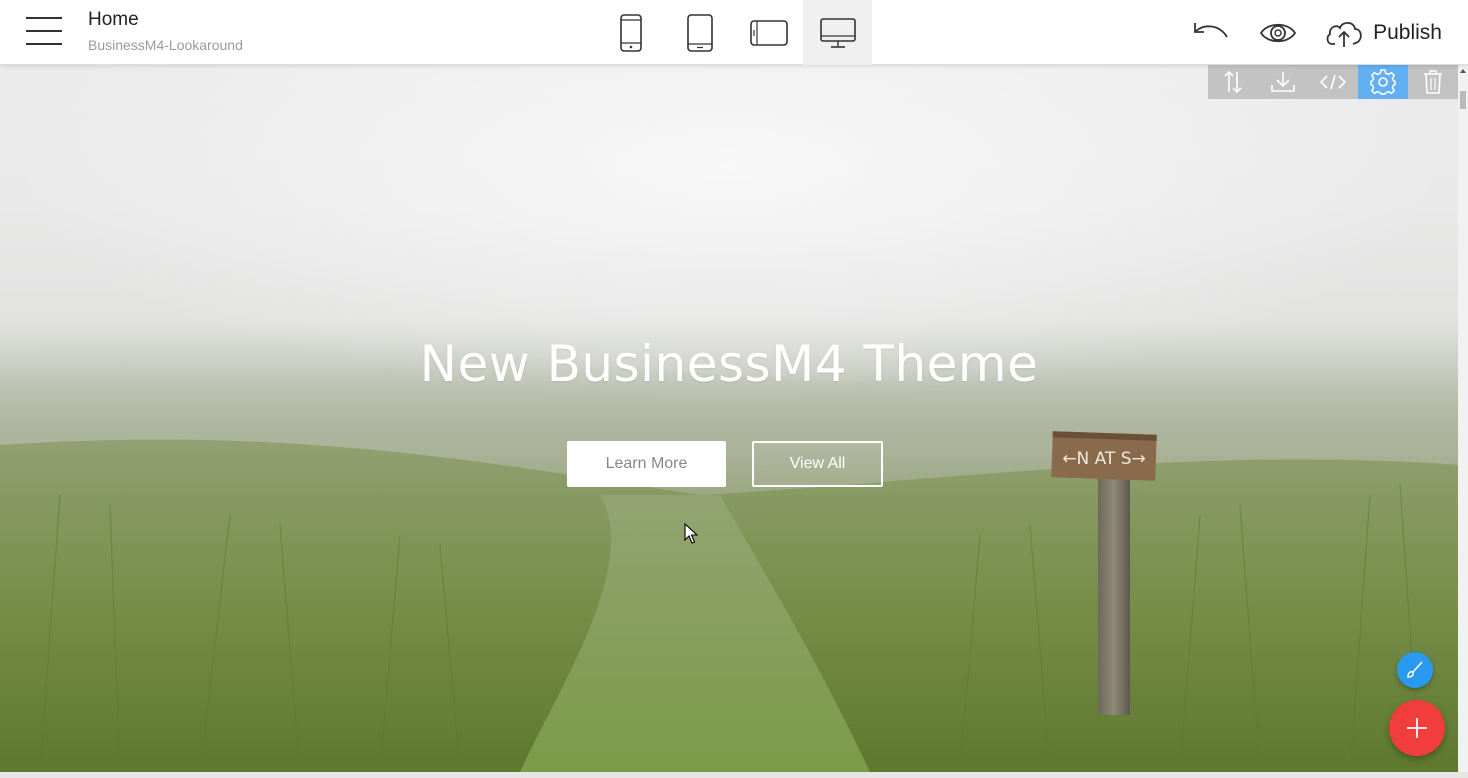 This screenshot has height=778, width=1468. I want to click on publish-label: Publish, so click(1407, 32).